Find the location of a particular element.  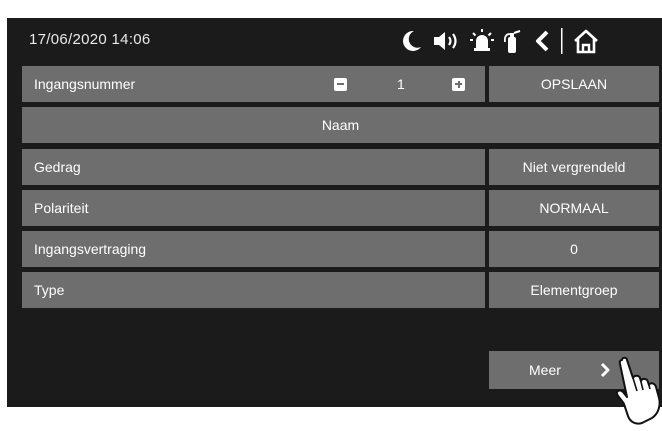

minus-icon is located at coordinates (340, 84).